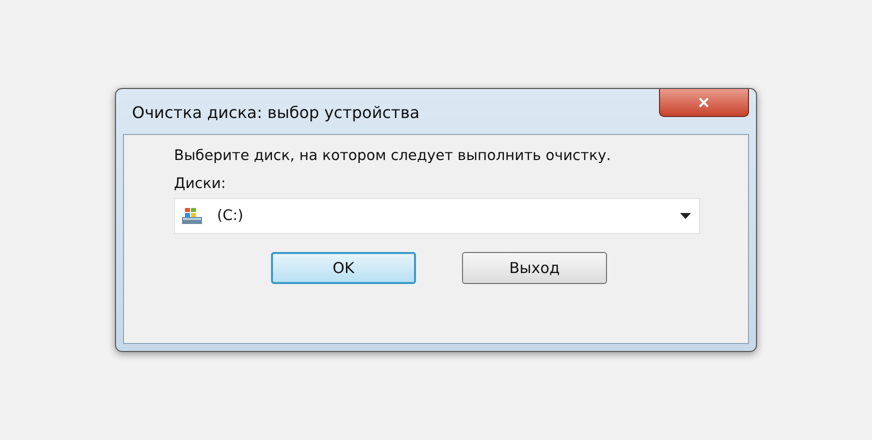 Image resolution: width=872 pixels, height=440 pixels. I want to click on drive-icon, so click(192, 216).